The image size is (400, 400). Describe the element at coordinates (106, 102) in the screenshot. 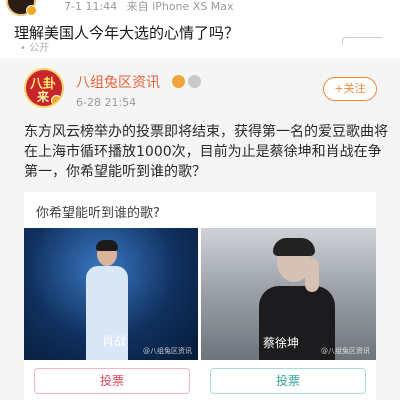

I see `shared-post-time: 6-28 21:54` at that location.